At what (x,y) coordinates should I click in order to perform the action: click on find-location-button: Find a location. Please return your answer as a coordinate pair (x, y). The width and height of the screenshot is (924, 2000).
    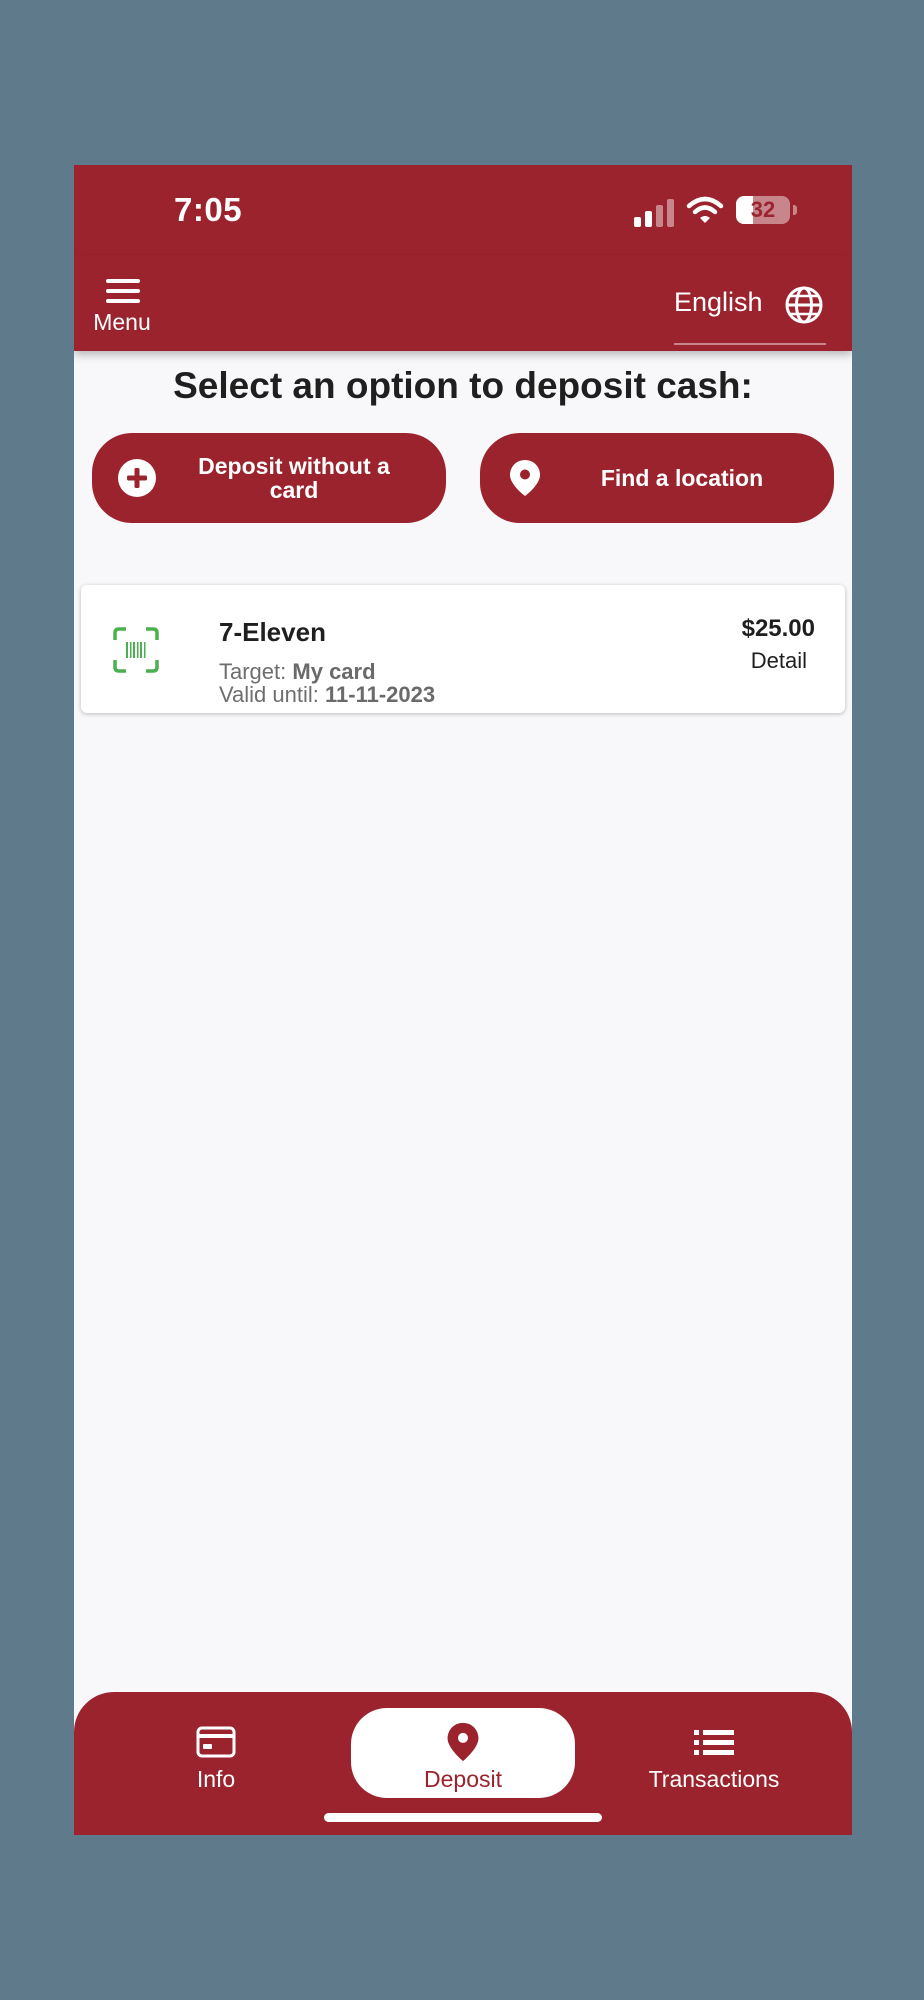
    Looking at the image, I should click on (657, 478).